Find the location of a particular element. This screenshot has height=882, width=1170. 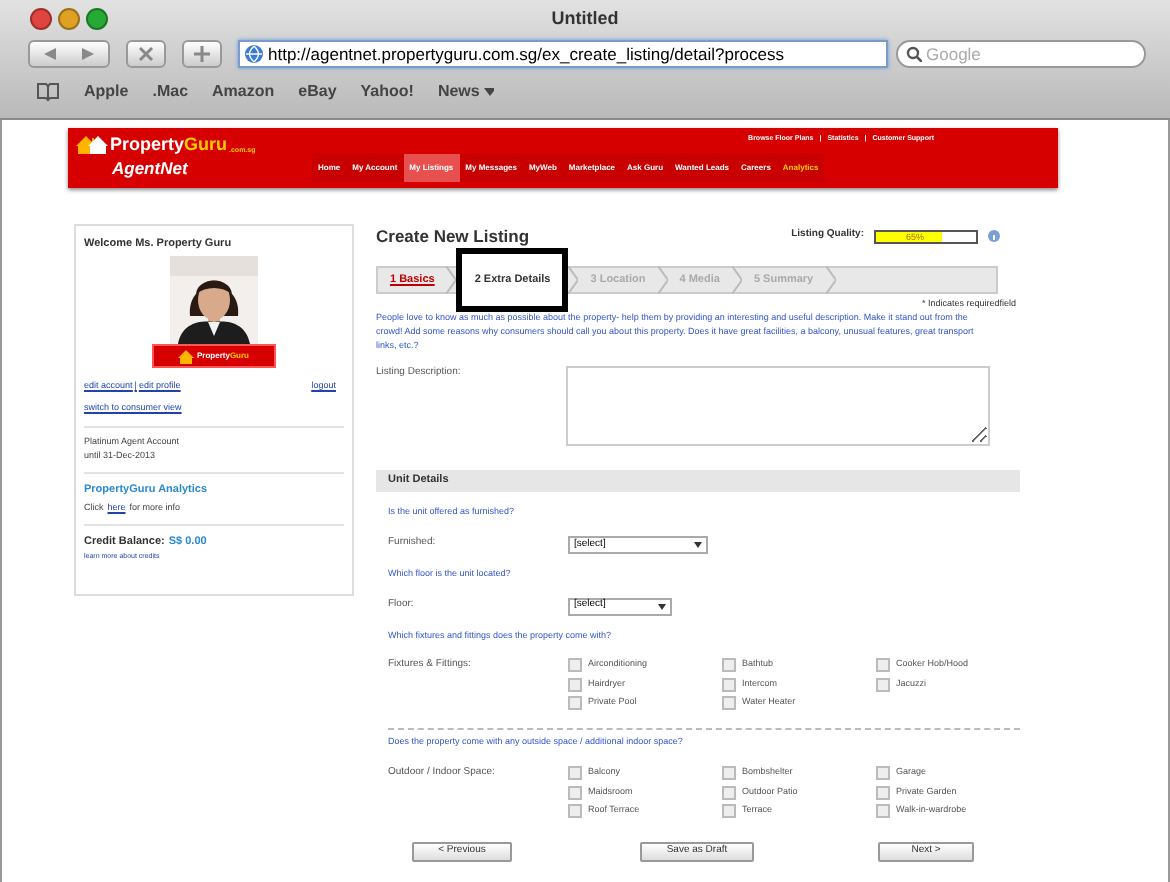

add-bookmark-button is located at coordinates (202, 54).